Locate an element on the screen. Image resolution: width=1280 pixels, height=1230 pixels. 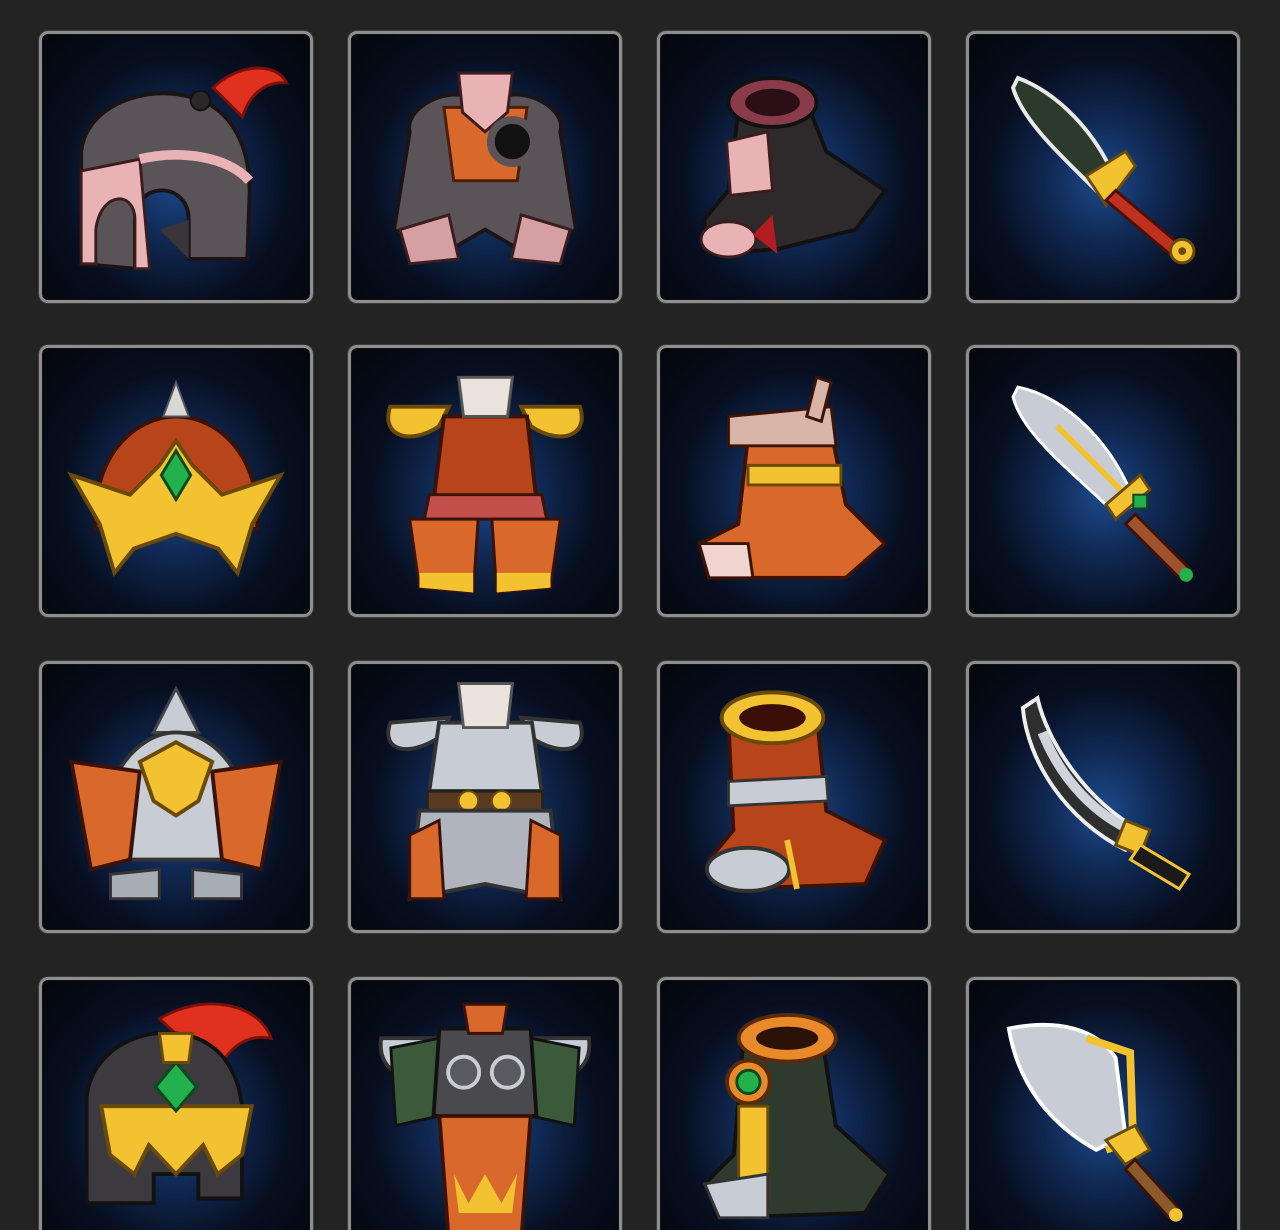
slot-wrapped-leather-boot is located at coordinates (794, 481).